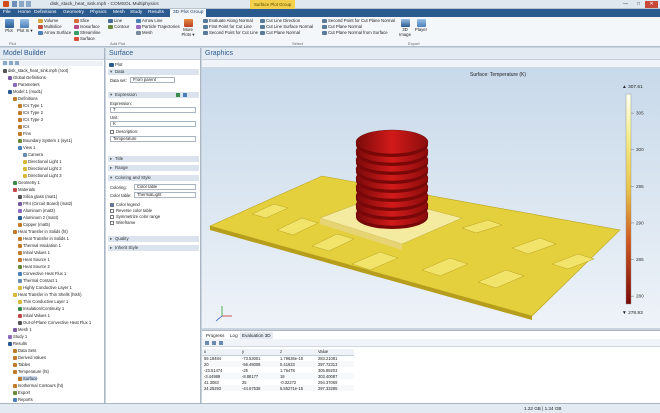 This screenshot has height=413, width=660. I want to click on tree-node: Isothermal Contours (ht), so click(38, 385).